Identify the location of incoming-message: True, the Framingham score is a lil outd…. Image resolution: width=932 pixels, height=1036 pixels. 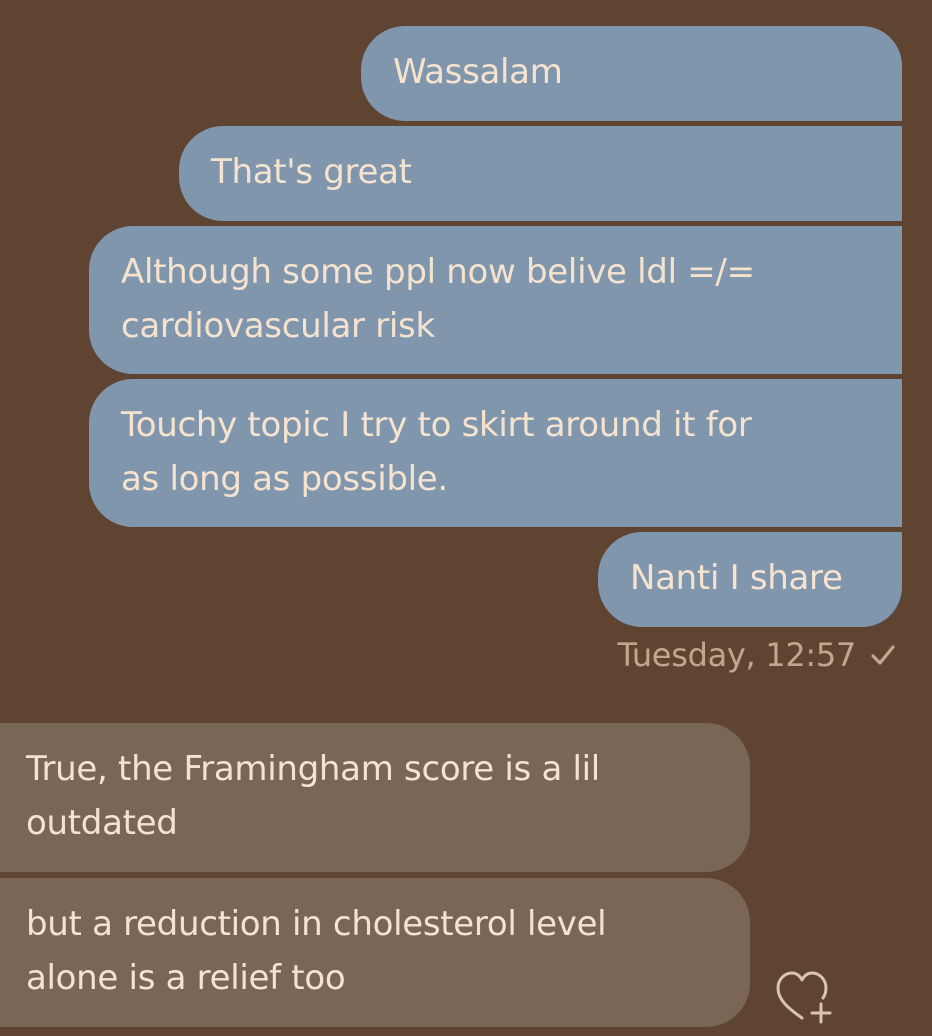
(375, 797).